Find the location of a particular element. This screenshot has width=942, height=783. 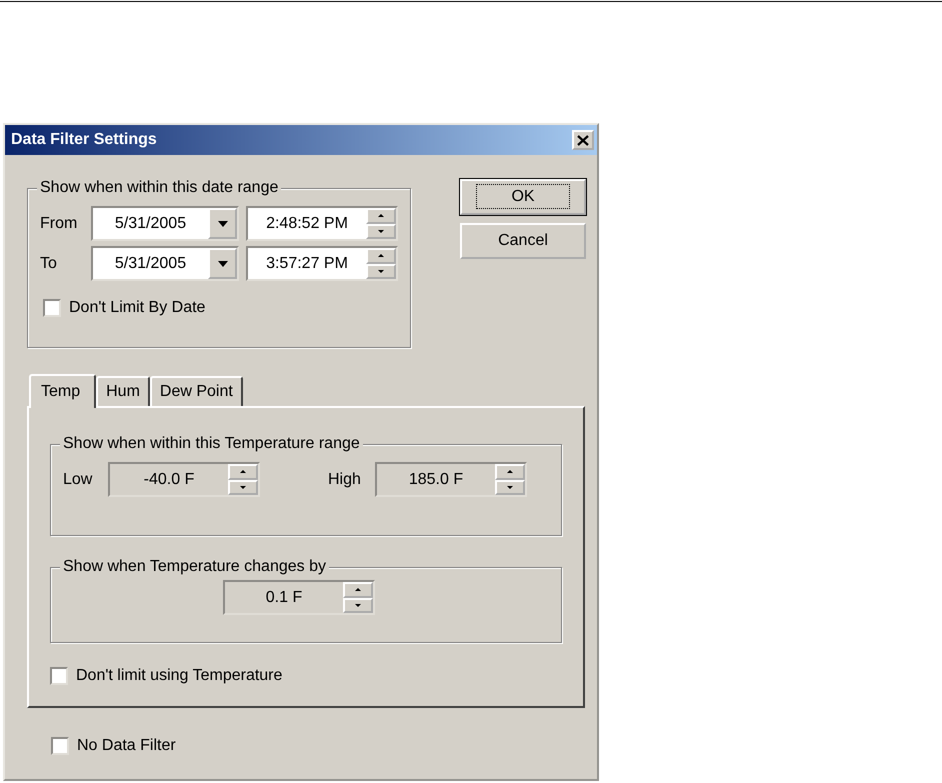

dialog-button: Cancel is located at coordinates (523, 241).